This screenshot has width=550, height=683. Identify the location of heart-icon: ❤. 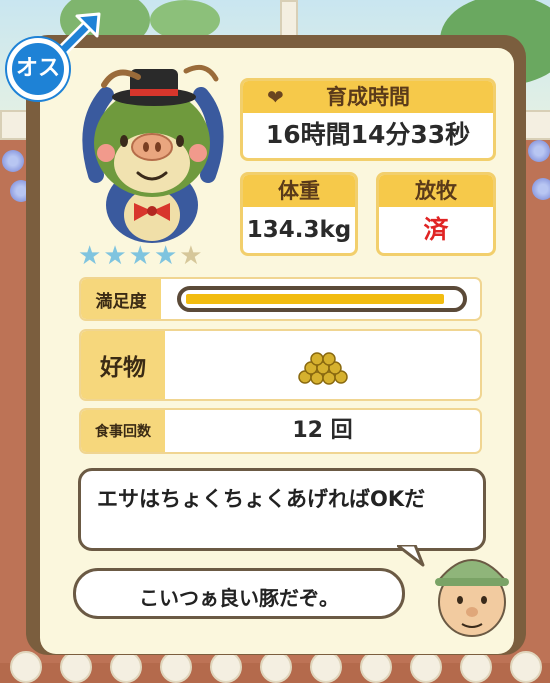
(275, 97).